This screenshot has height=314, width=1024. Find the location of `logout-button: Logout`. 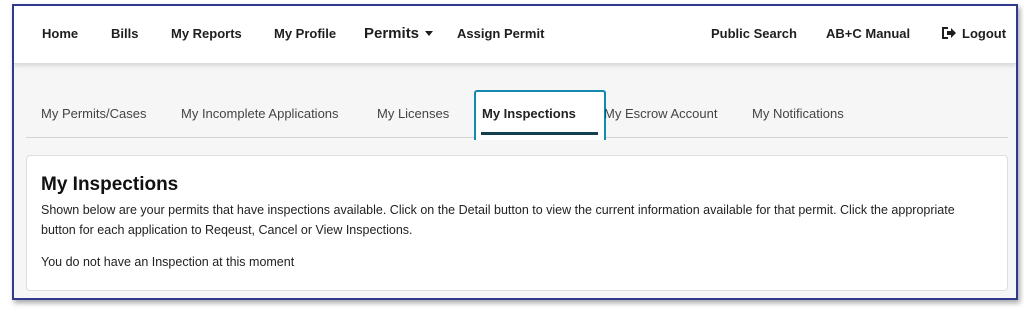

logout-button: Logout is located at coordinates (973, 33).